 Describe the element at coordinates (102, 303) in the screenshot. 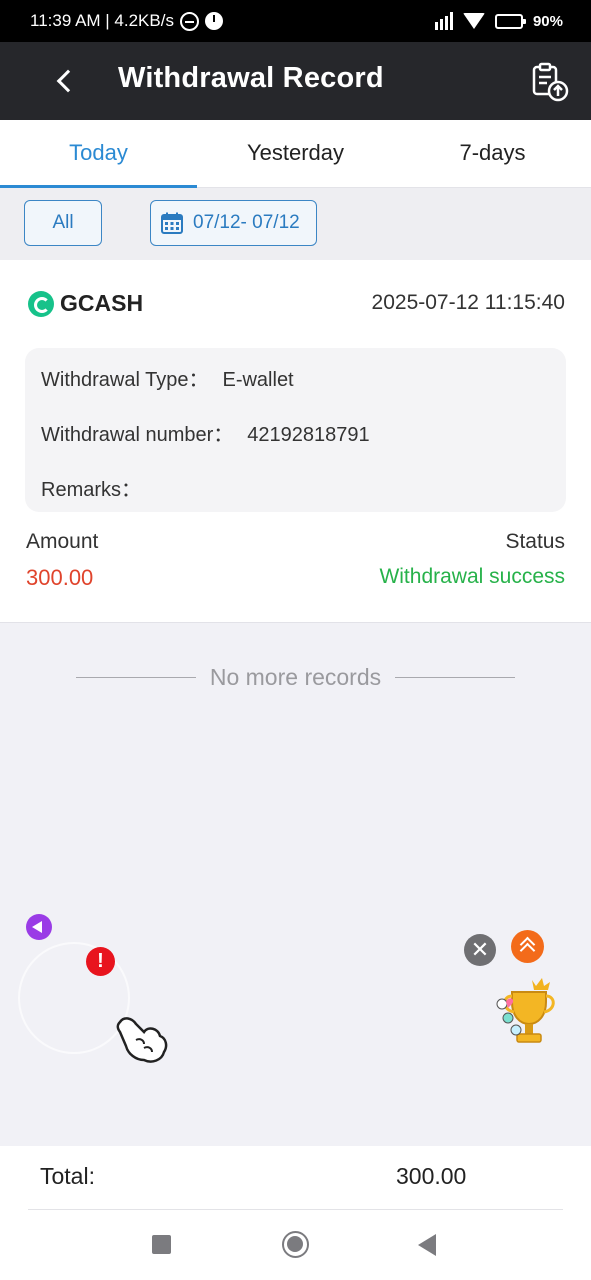

I see `payment-method-label: GCASH` at that location.